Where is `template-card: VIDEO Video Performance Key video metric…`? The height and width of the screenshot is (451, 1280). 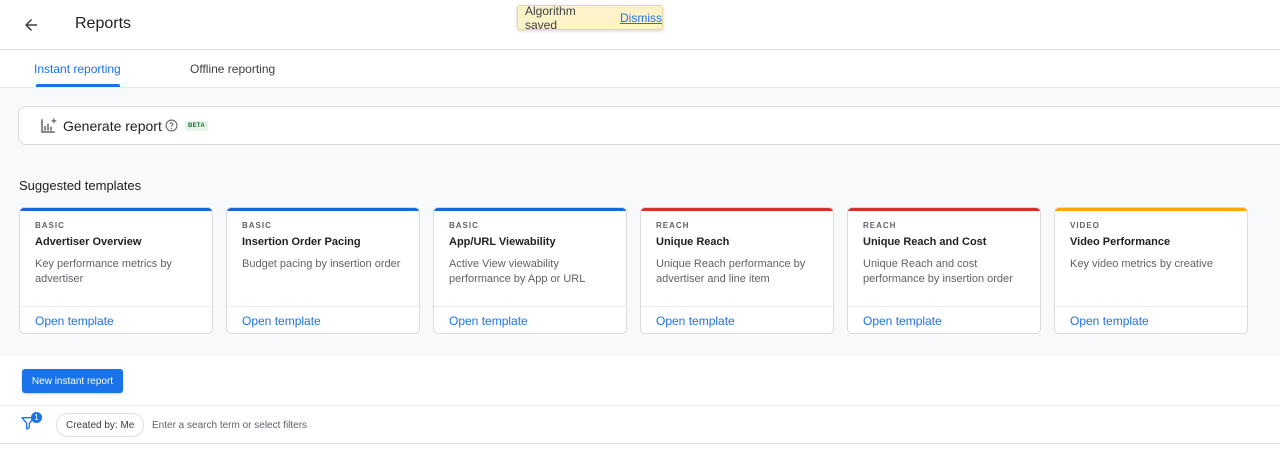
template-card: VIDEO Video Performance Key video metric… is located at coordinates (1151, 270).